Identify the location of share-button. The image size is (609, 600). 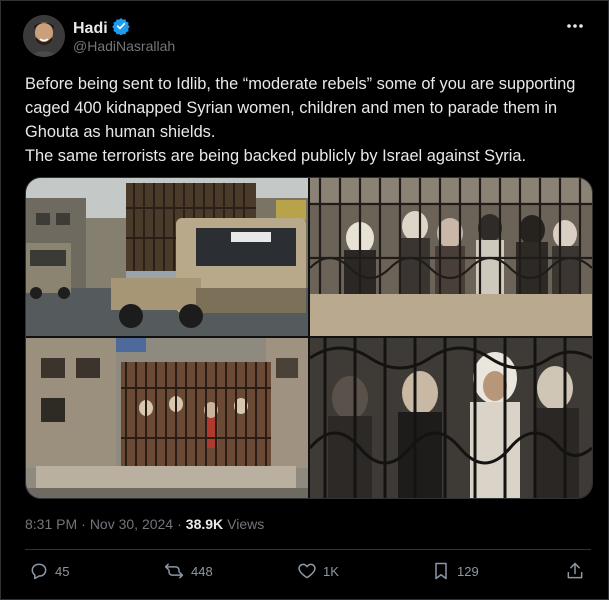
(575, 571).